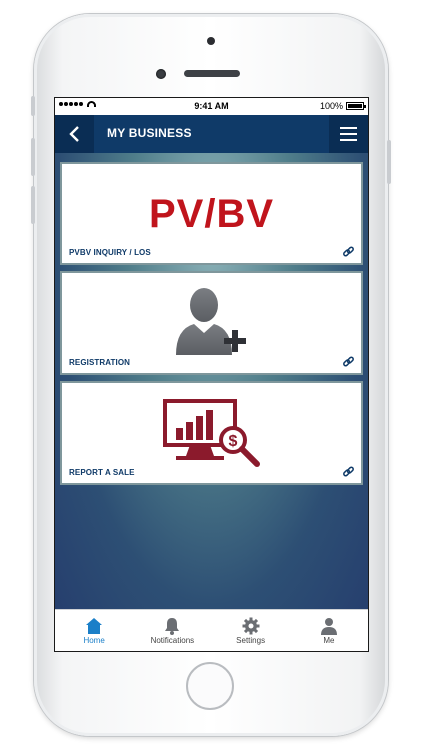 Image resolution: width=422 pixels, height=750 pixels. What do you see at coordinates (211, 106) in the screenshot?
I see `status-bar: 9:41 AM 100%` at bounding box center [211, 106].